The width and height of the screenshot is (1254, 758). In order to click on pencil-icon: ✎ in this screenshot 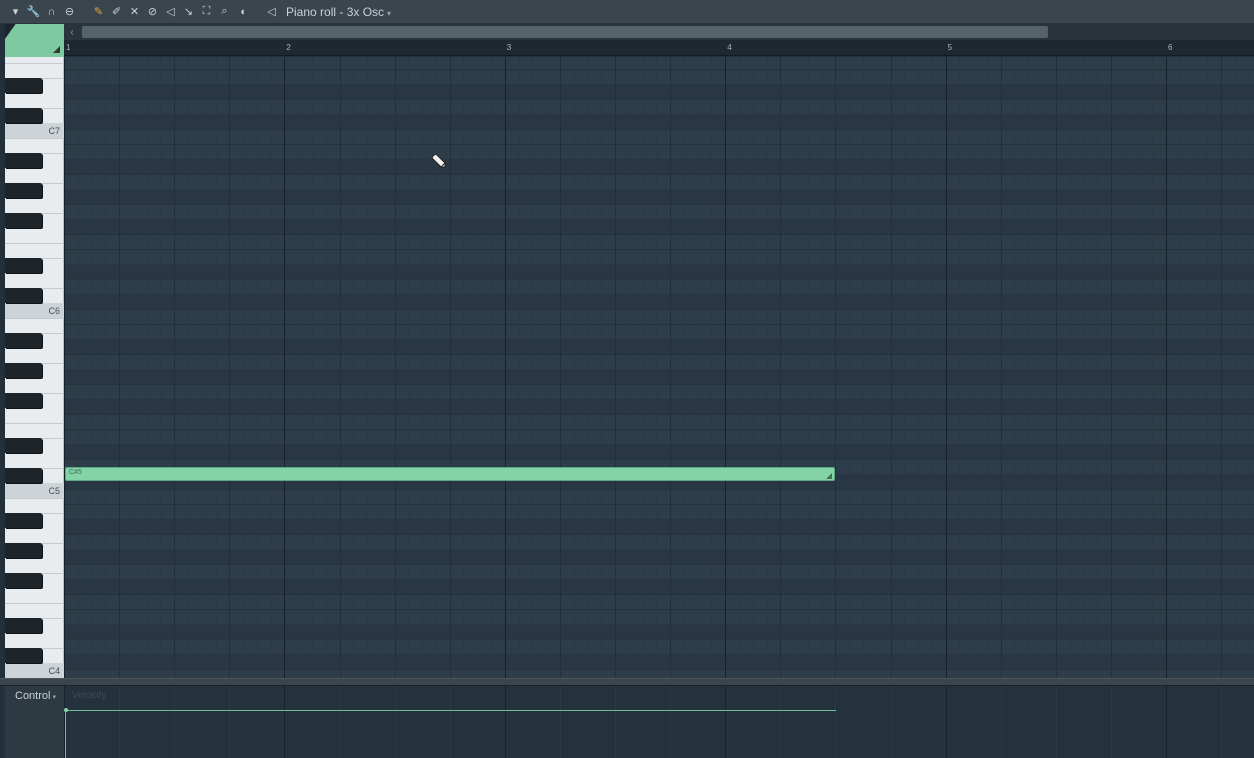, I will do `click(98, 11)`.